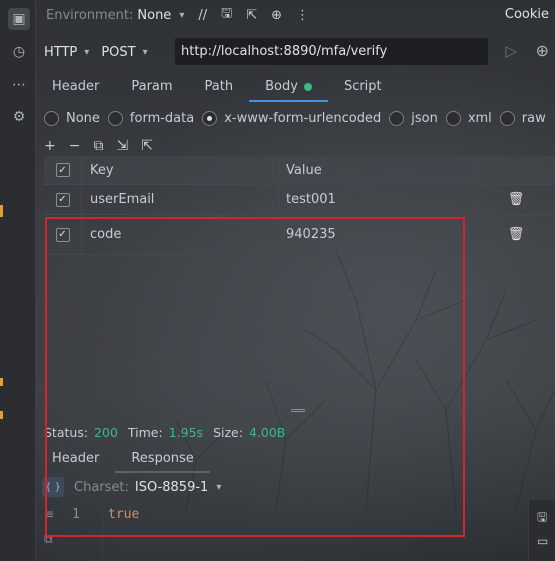  What do you see at coordinates (75, 461) in the screenshot?
I see `tab-response-header: Header` at bounding box center [75, 461].